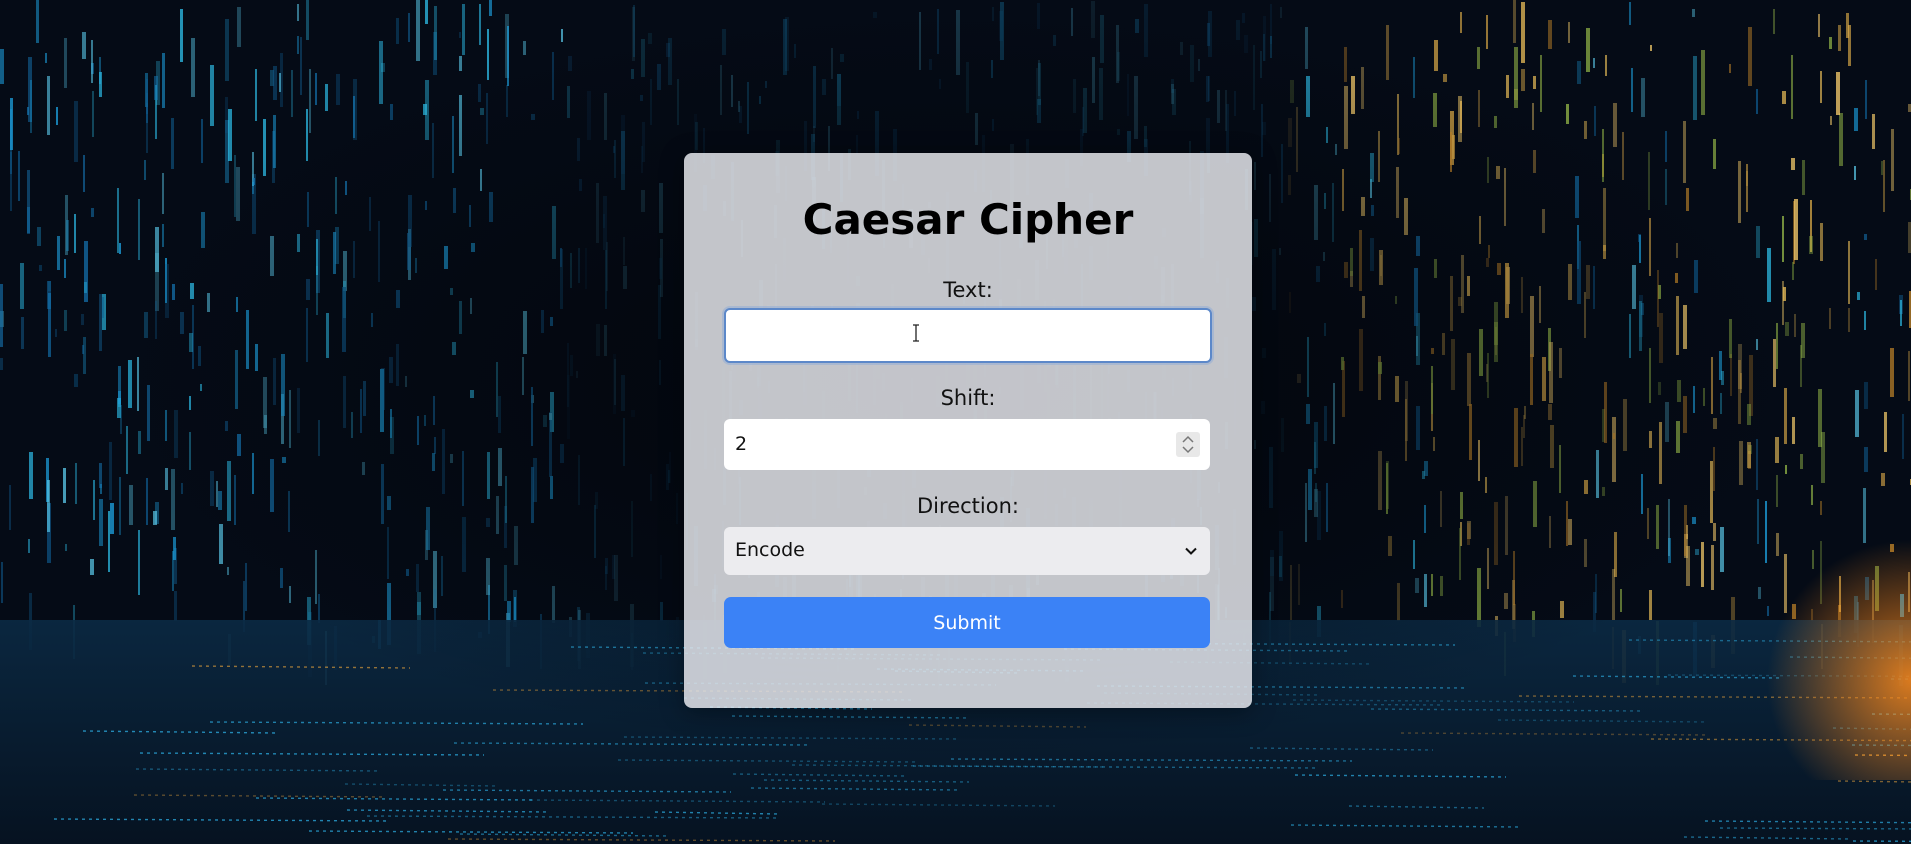  Describe the element at coordinates (741, 444) in the screenshot. I see `shift-value: 2` at that location.